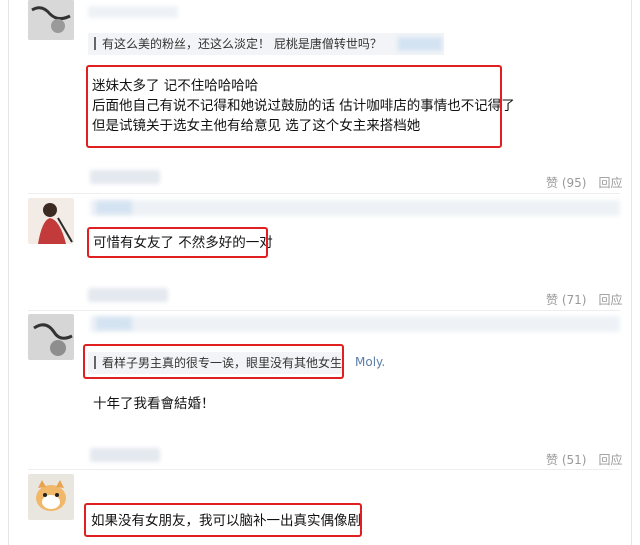 Image resolution: width=640 pixels, height=545 pixels. What do you see at coordinates (566, 300) in the screenshot?
I see `like-button: 赞 (71)` at bounding box center [566, 300].